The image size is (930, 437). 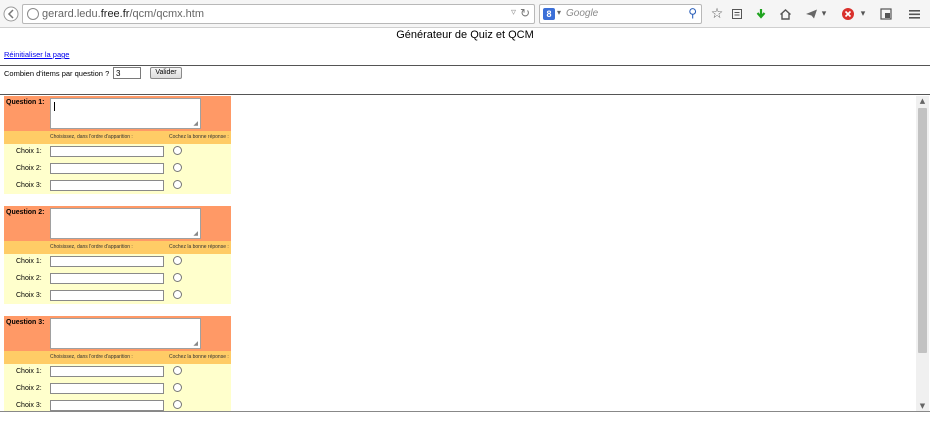 What do you see at coordinates (922, 101) in the screenshot?
I see `scroll-up-icon: ▲` at bounding box center [922, 101].